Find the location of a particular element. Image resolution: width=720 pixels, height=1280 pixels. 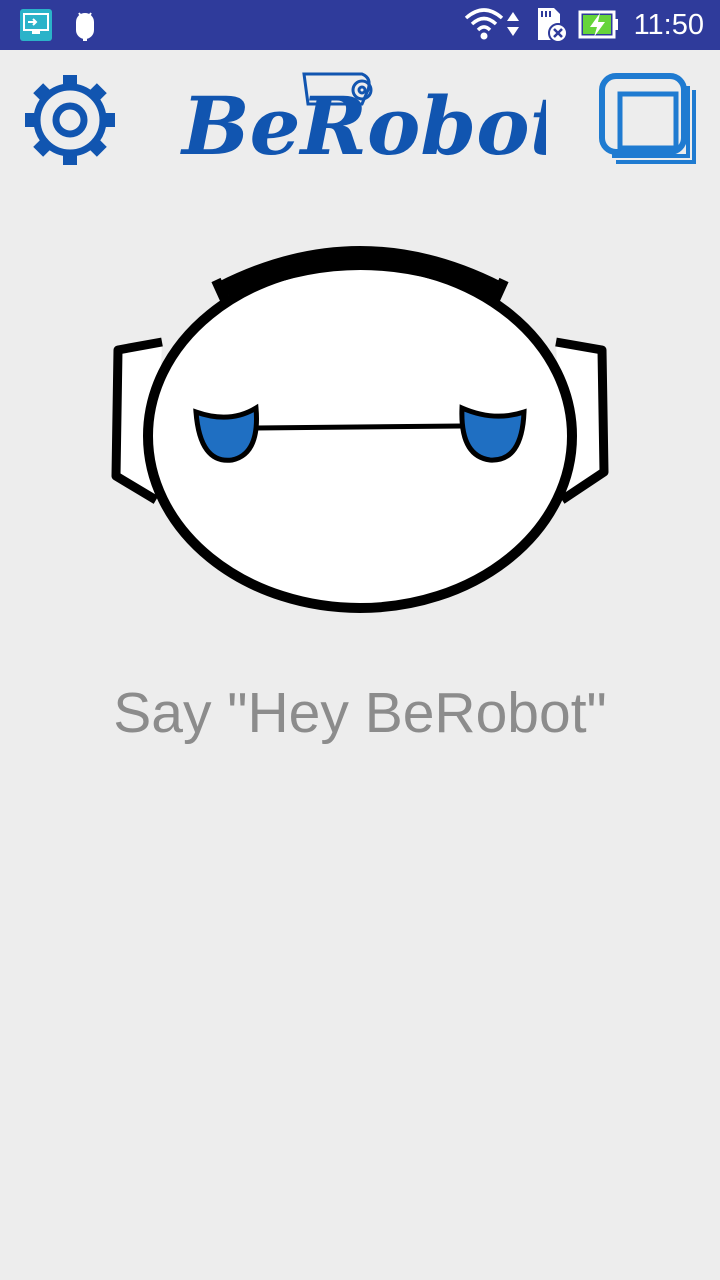

status-bar: 11:50 is located at coordinates (360, 25).